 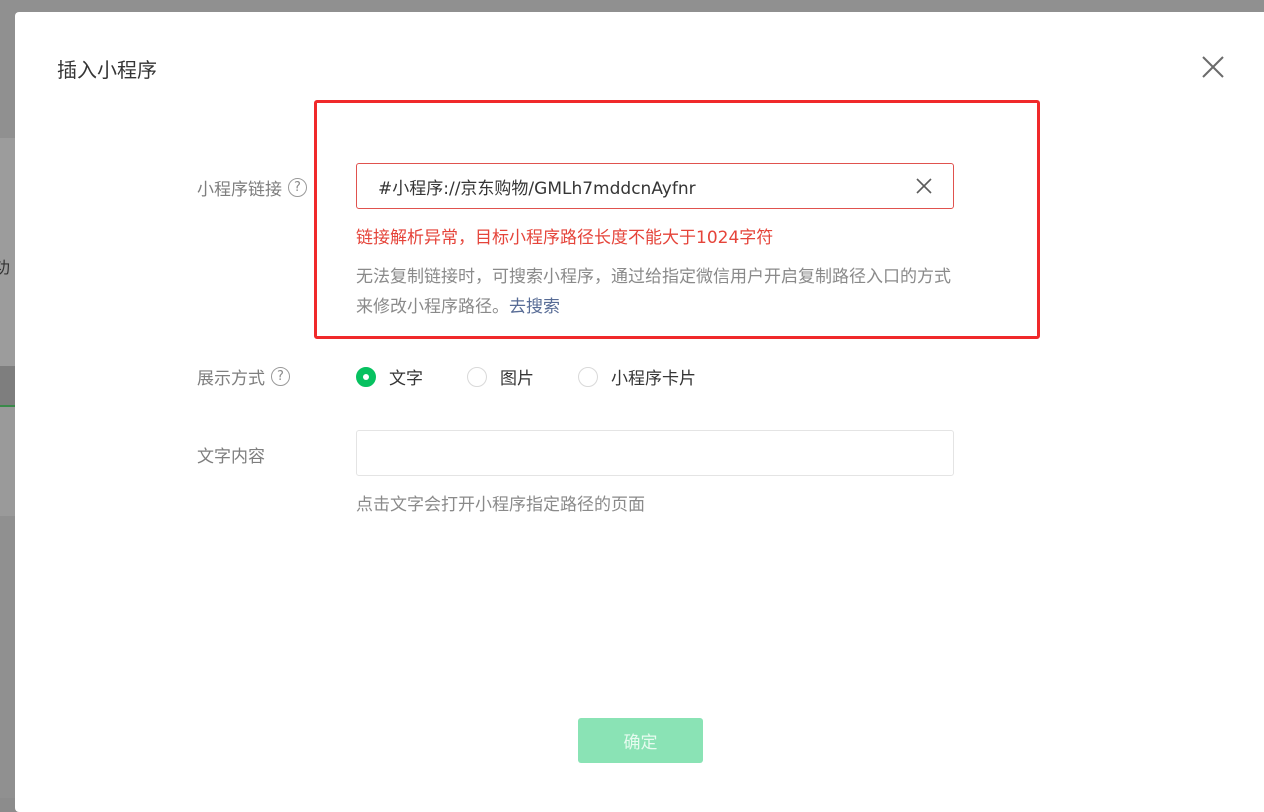 I want to click on radio-label: 文字, so click(x=406, y=379).